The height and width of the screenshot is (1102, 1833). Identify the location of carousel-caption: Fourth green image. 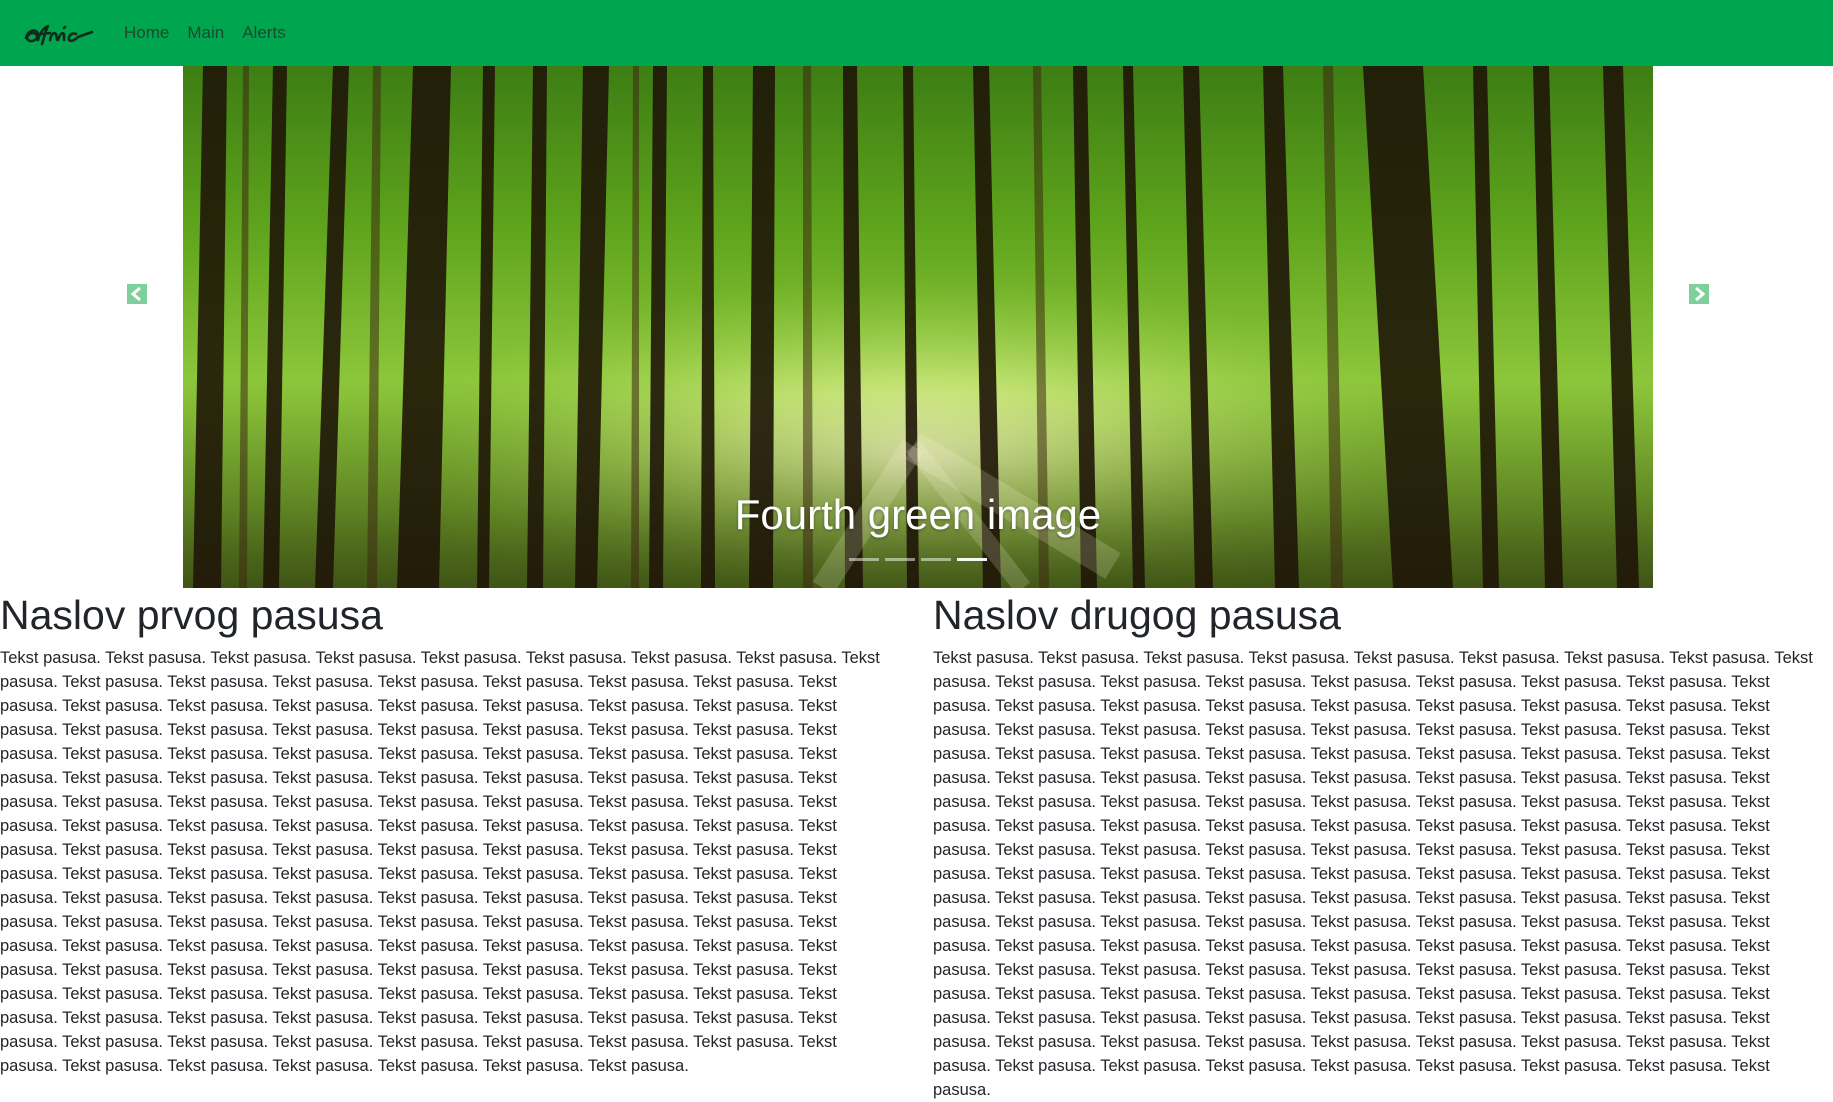
(918, 514).